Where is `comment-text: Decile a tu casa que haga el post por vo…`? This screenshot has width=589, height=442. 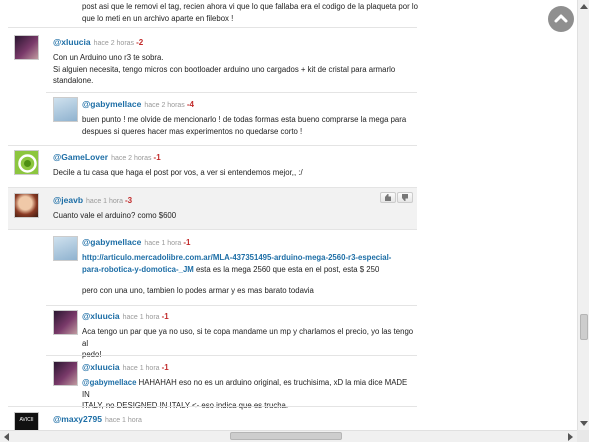 comment-text: Decile a tu casa que haga el post por vo… is located at coordinates (178, 172).